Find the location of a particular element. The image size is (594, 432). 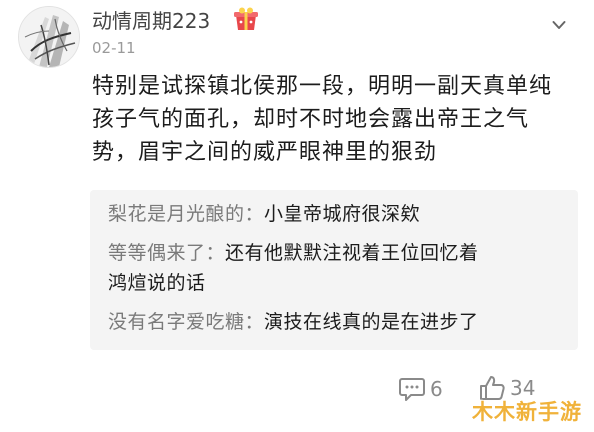

reply-author: 没有名字爱吃糖： is located at coordinates (186, 322).